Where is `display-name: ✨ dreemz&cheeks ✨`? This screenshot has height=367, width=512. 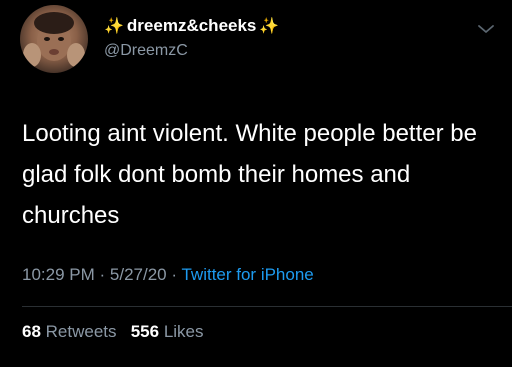
display-name: ✨ dreemz&cheeks ✨ is located at coordinates (191, 26).